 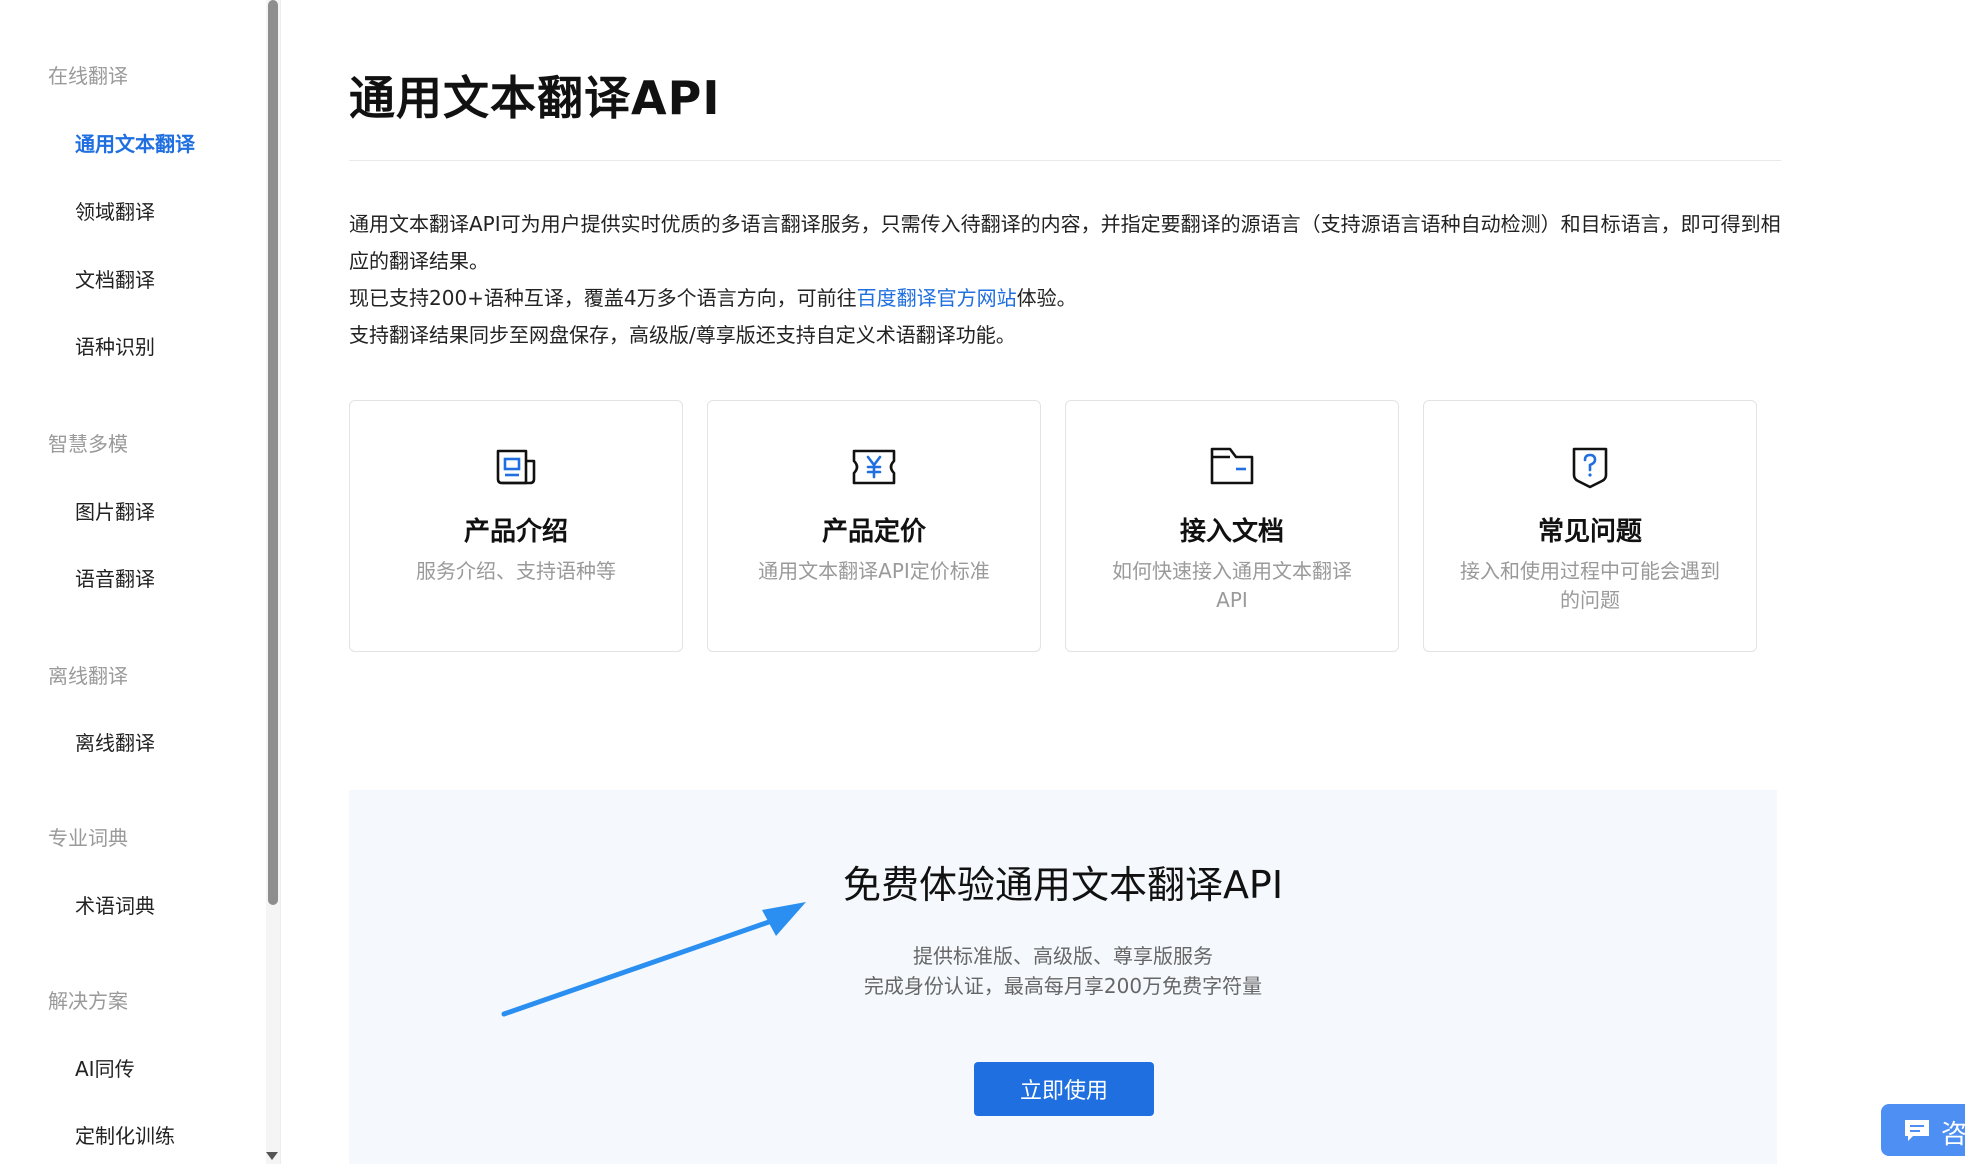 What do you see at coordinates (1917, 1130) in the screenshot?
I see `chat-icon` at bounding box center [1917, 1130].